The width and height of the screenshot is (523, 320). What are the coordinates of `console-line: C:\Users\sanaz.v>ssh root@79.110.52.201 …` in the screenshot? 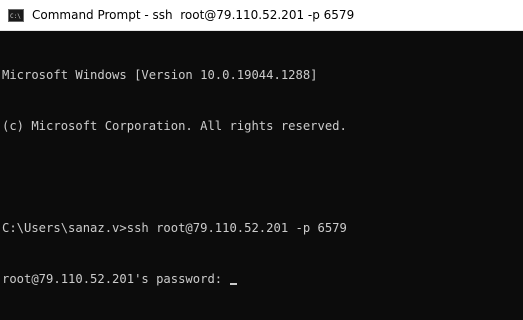 It's located at (174, 228).